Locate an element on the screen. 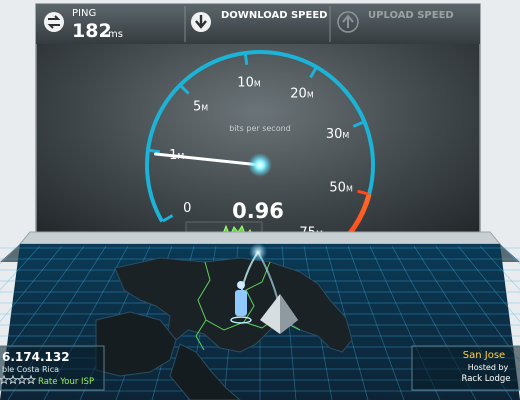 This screenshot has height=400, width=520. speed-reading: 0.96 is located at coordinates (258, 211).